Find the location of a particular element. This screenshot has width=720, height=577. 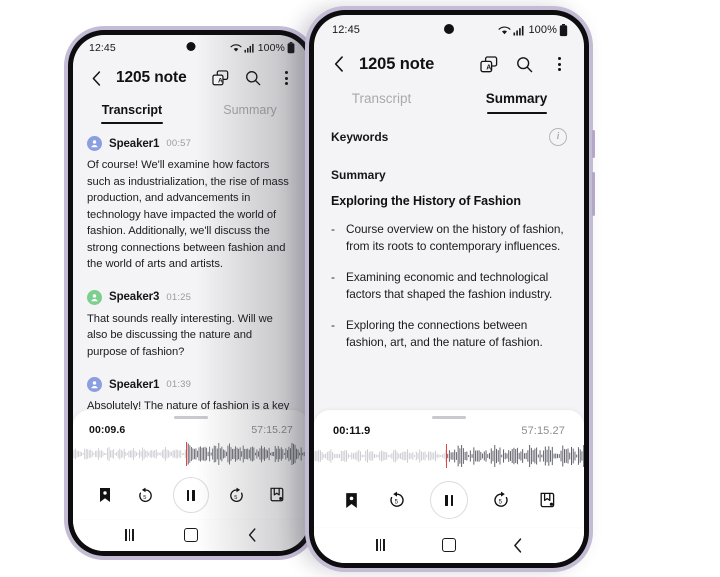

tab-bar: Transcript Summary is located at coordinates (449, 99).